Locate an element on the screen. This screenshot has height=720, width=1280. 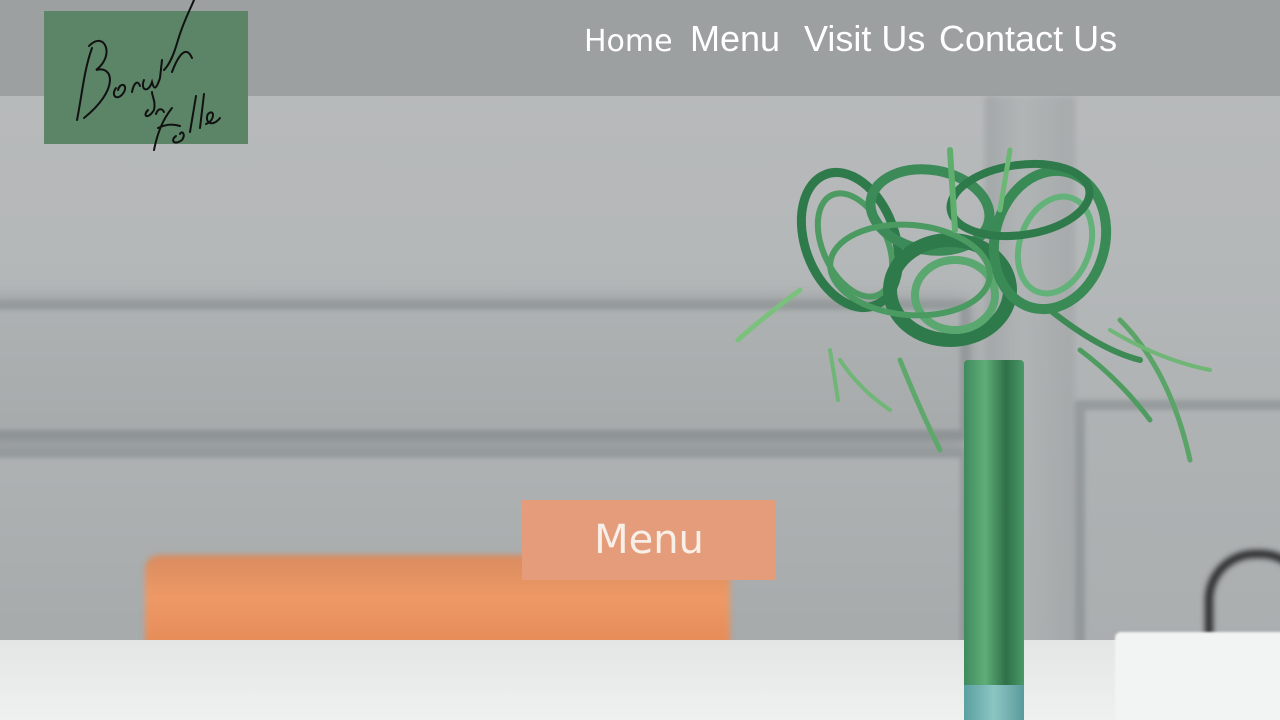
nav-home: Home is located at coordinates (628, 41).